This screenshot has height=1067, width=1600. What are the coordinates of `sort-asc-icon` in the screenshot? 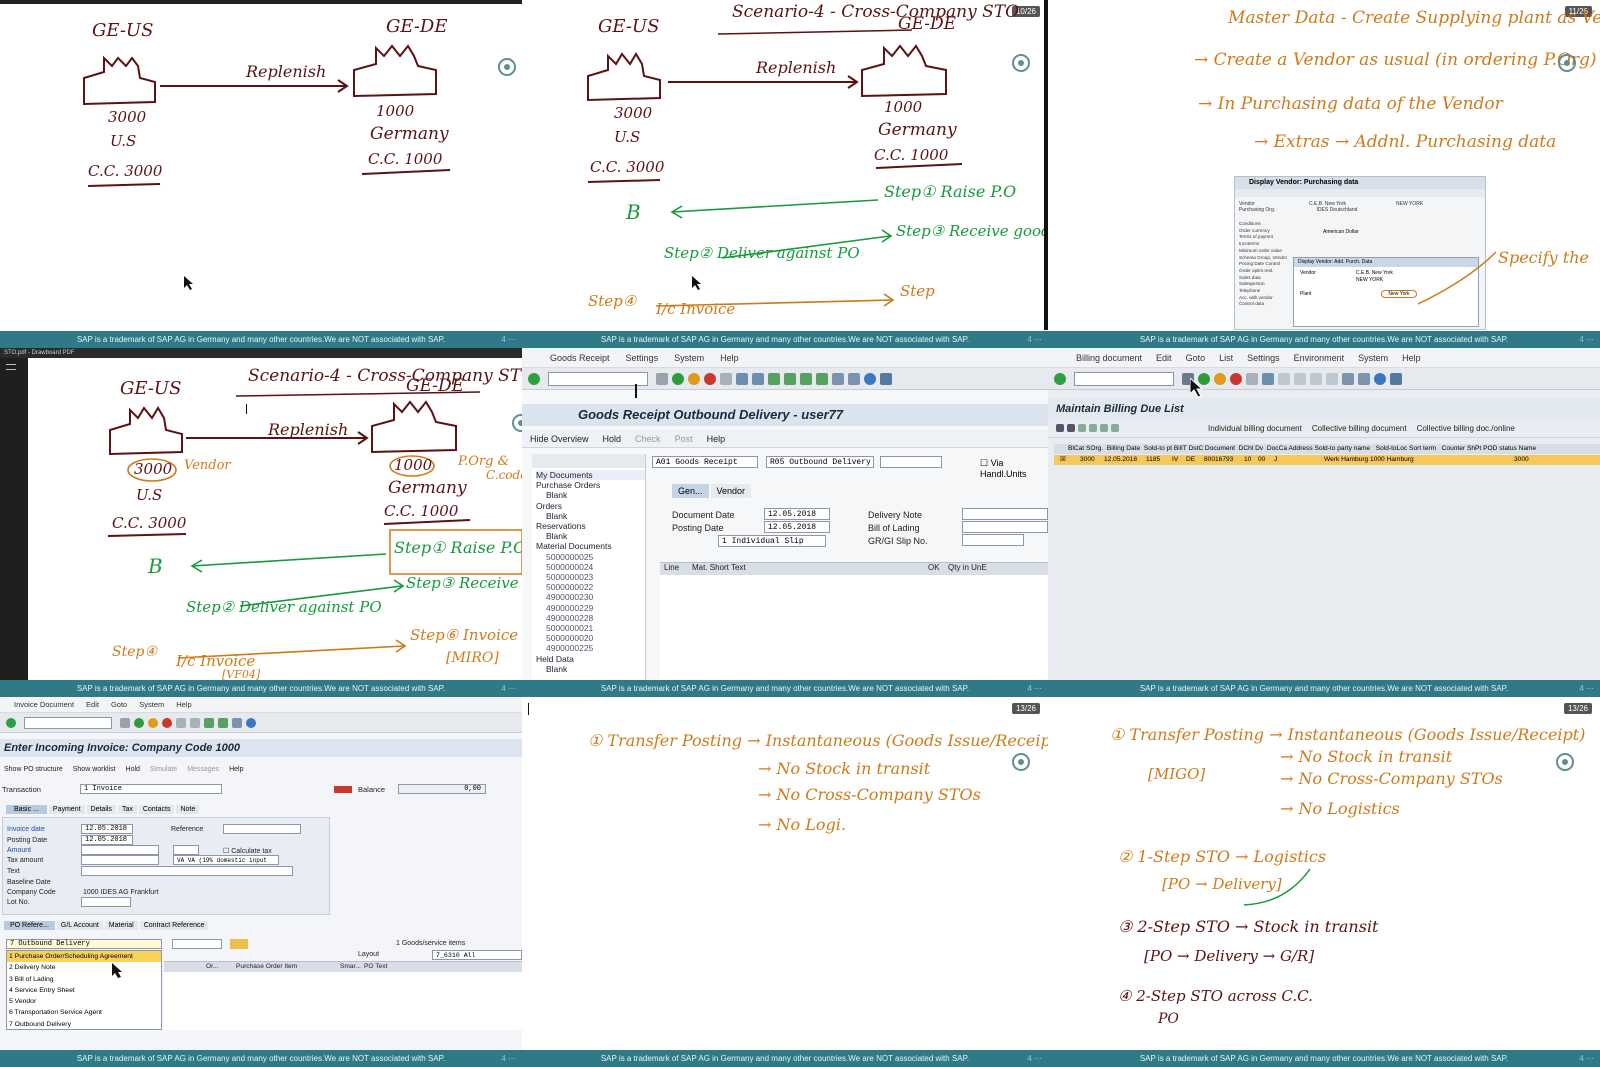 It's located at (1060, 428).